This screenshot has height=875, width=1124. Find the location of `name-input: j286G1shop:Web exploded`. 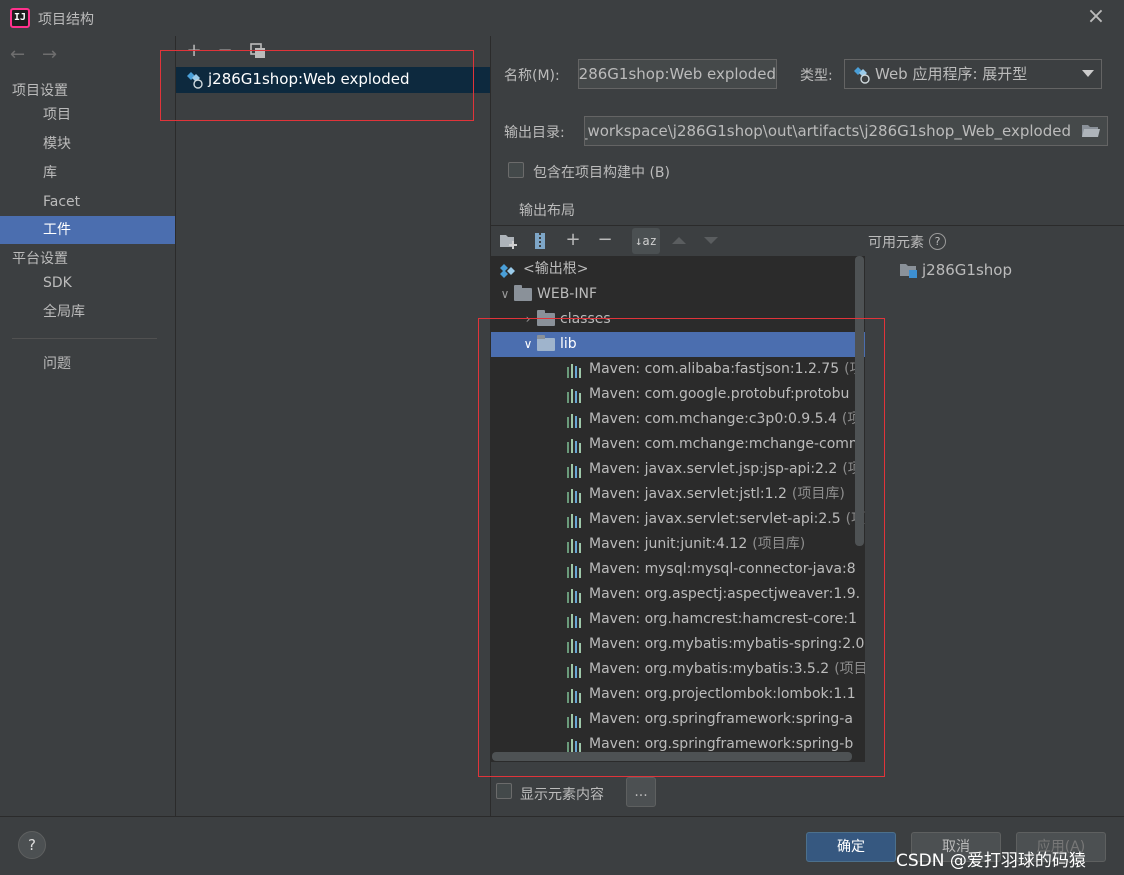

name-input: j286G1shop:Web exploded is located at coordinates (677, 74).